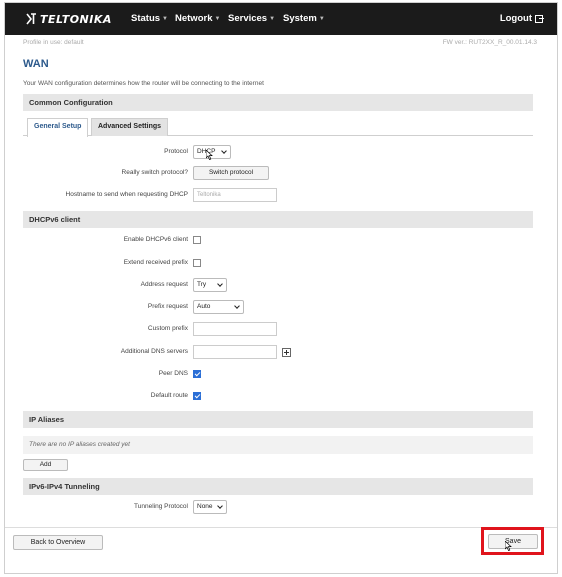  I want to click on config-tabs: General Setup Advanced Settings, so click(278, 126).